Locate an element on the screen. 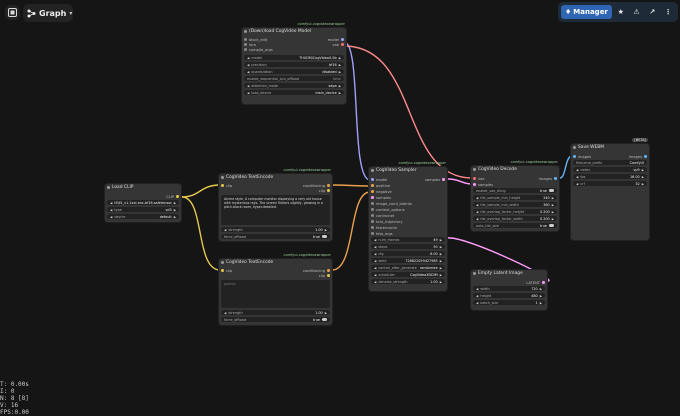  prompt-textarea: prompt is located at coordinates (275, 294).